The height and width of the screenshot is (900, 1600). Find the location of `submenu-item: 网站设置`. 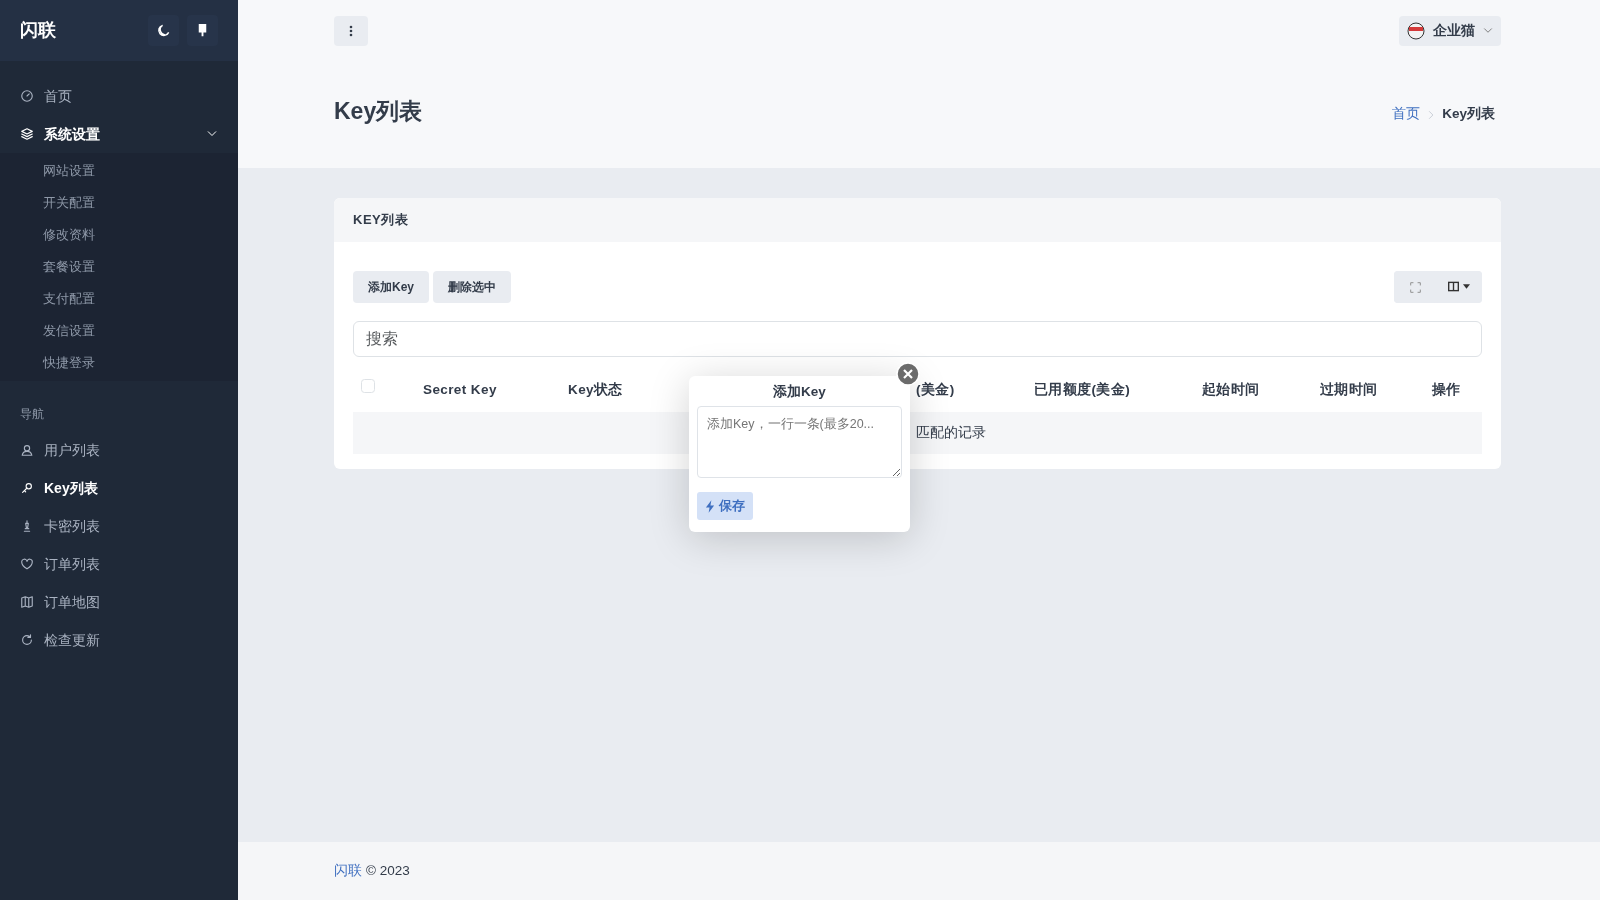

submenu-item: 网站设置 is located at coordinates (119, 171).